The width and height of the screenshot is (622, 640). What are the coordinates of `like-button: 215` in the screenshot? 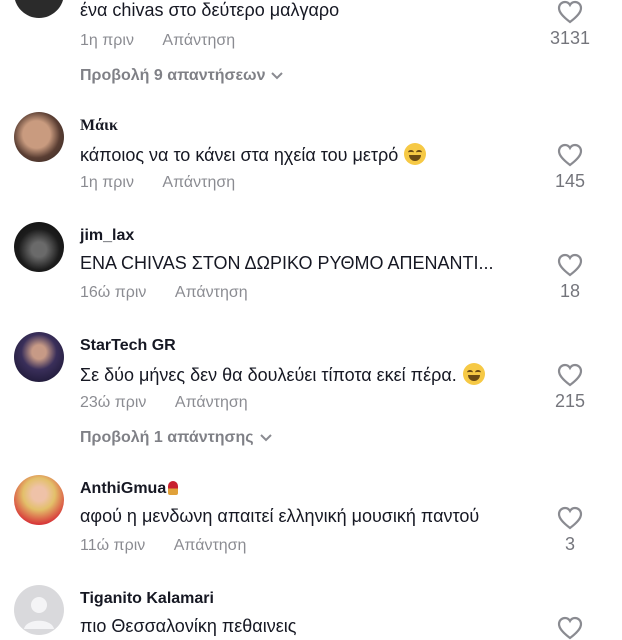 It's located at (570, 387).